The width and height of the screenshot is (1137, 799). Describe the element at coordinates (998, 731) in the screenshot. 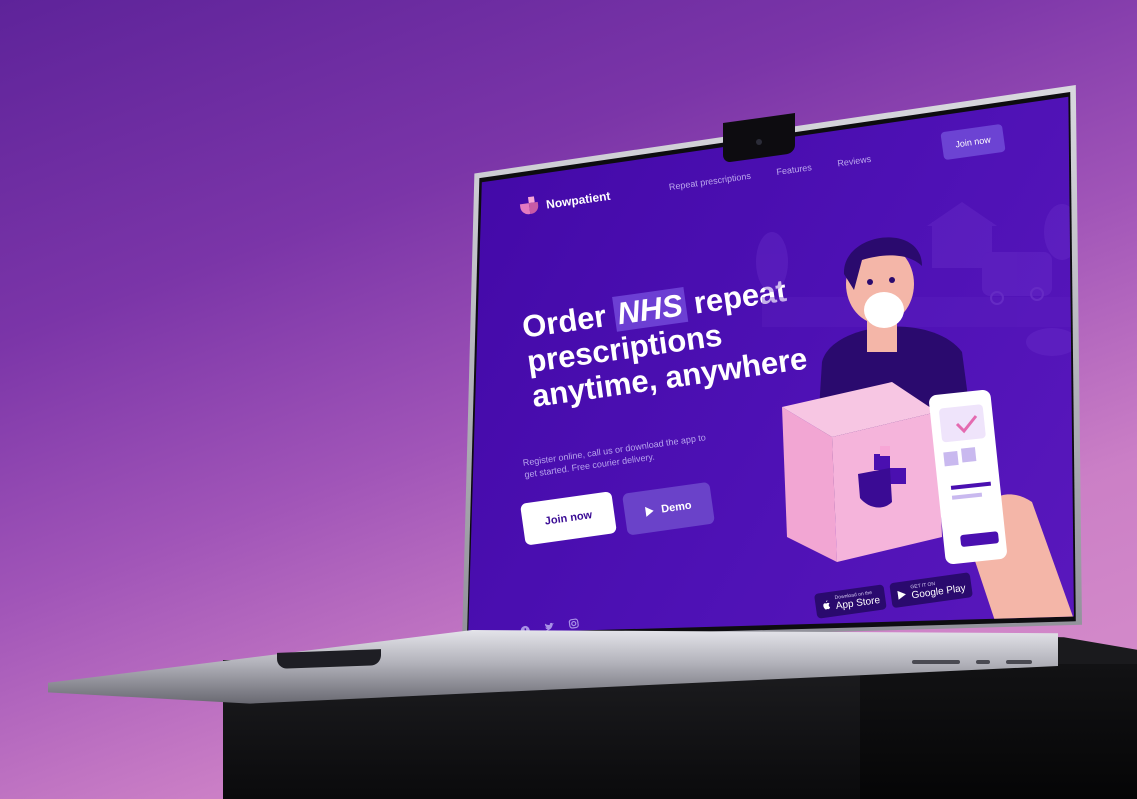

I see `pedestal-side` at that location.